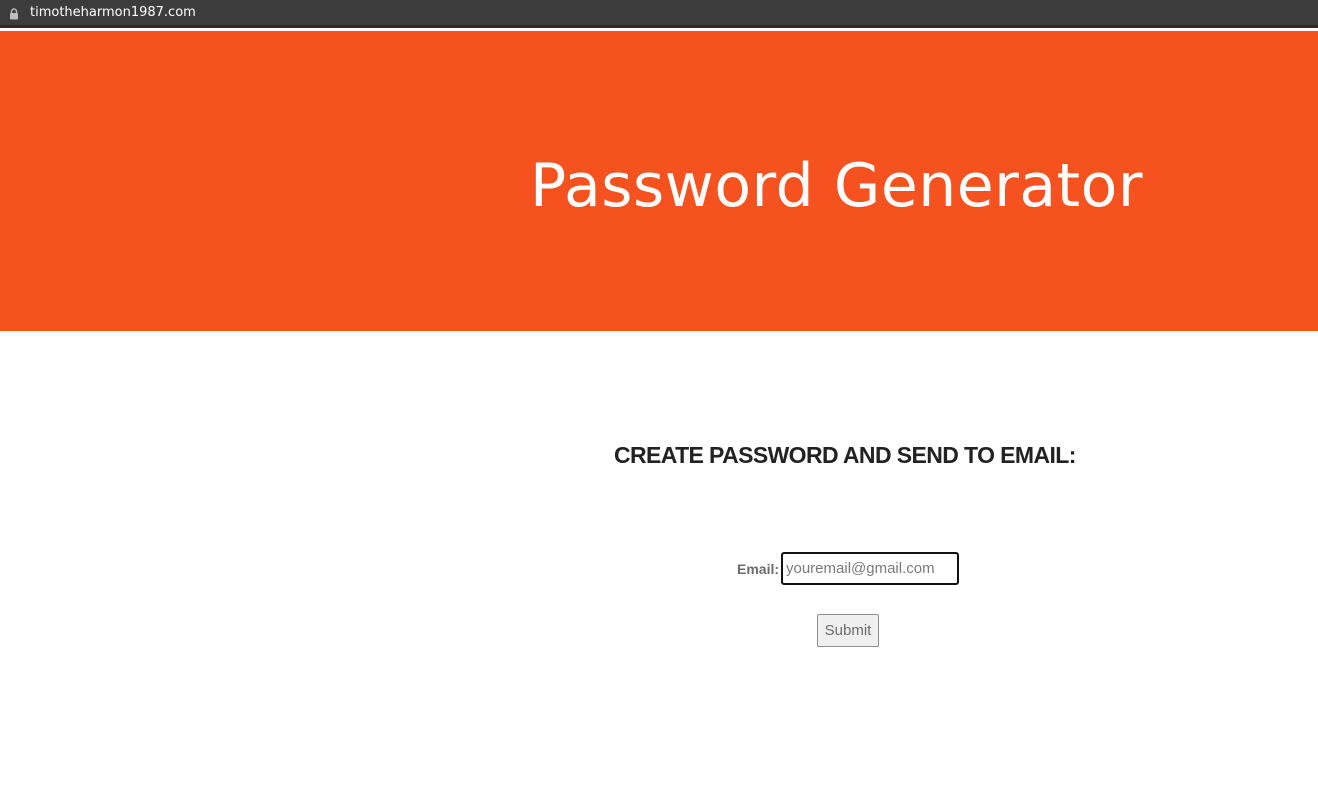  Describe the element at coordinates (848, 630) in the screenshot. I see `submit-button: Submit` at that location.